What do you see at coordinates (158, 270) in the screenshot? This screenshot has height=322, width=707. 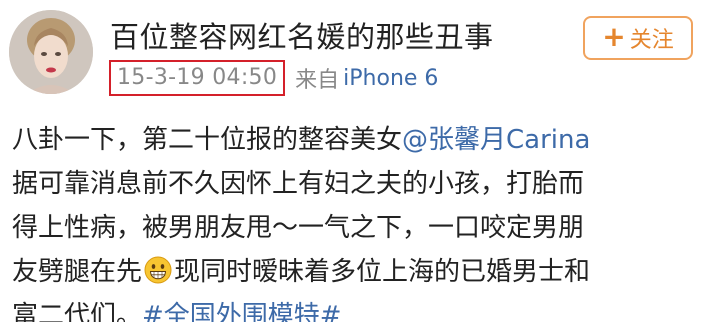 I see `grinning-face-emoji-icon` at bounding box center [158, 270].